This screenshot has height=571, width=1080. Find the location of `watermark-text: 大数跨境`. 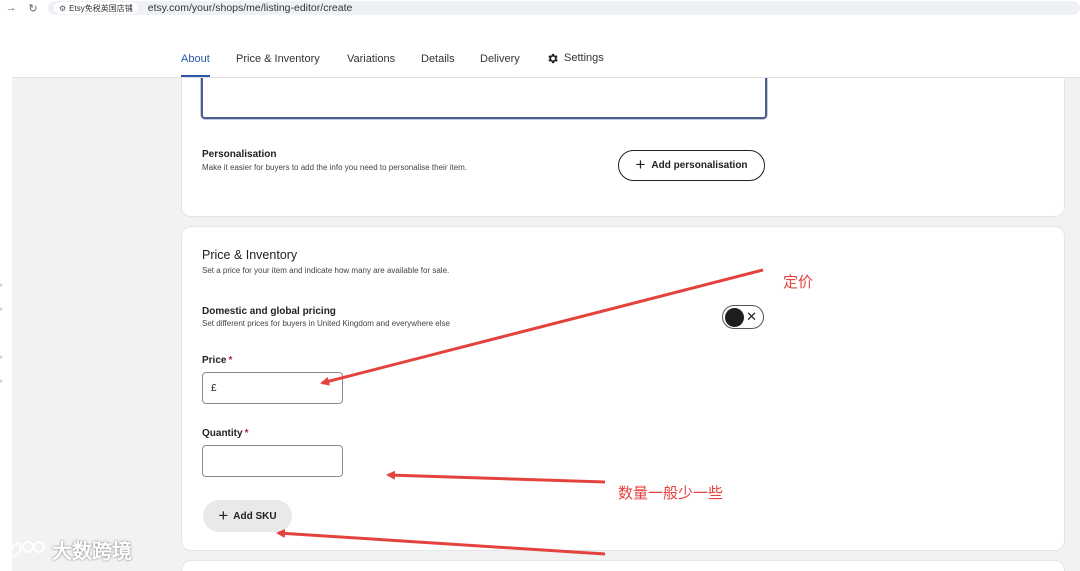

watermark-text: 大数跨境 is located at coordinates (92, 552).